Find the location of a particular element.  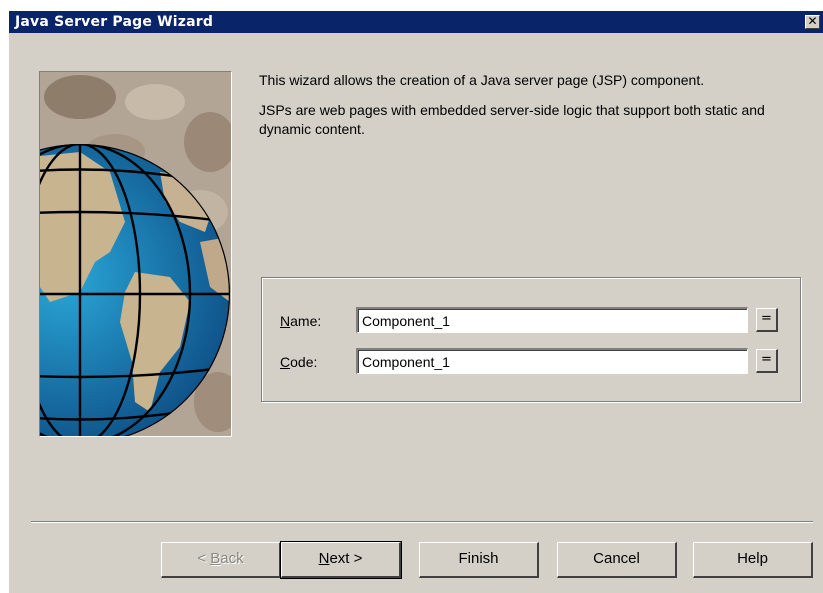

cancel-button: Cancel is located at coordinates (617, 560).